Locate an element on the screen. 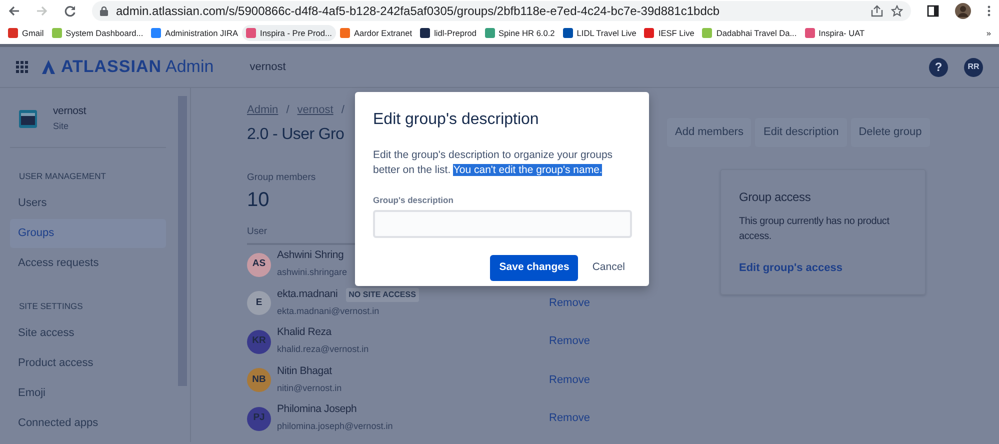 Image resolution: width=999 pixels, height=444 pixels. back-icon is located at coordinates (14, 11).